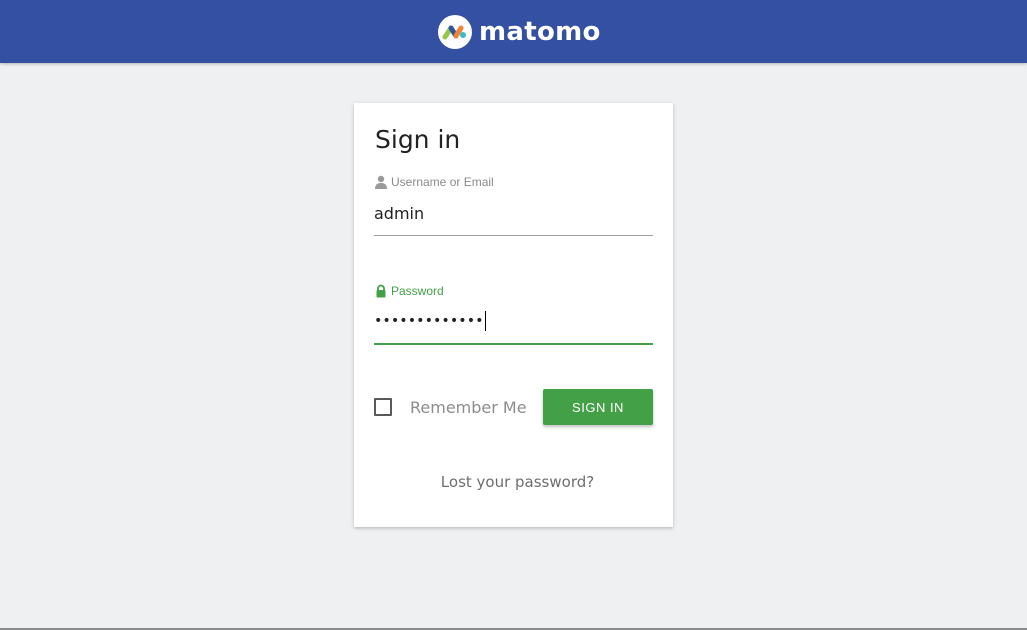 The image size is (1027, 630). What do you see at coordinates (417, 291) in the screenshot?
I see `password-label-text: Password` at bounding box center [417, 291].